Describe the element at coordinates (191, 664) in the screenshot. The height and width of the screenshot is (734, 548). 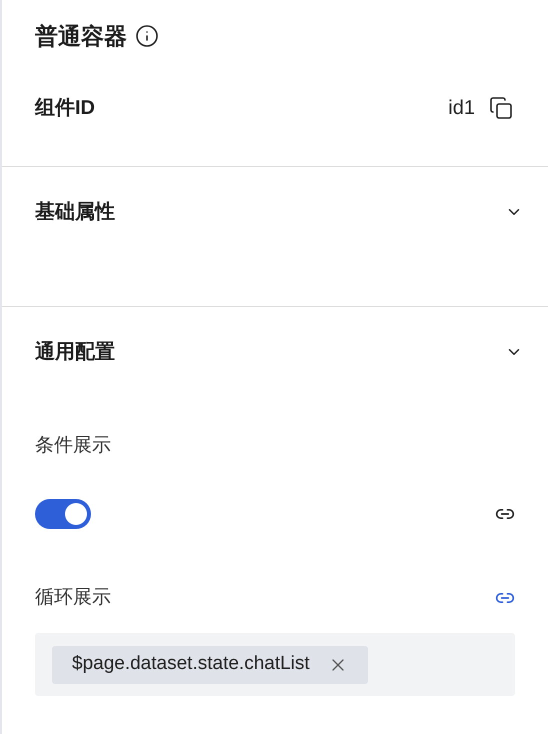
I see `tag-text: $page.dataset.state.chatList` at that location.